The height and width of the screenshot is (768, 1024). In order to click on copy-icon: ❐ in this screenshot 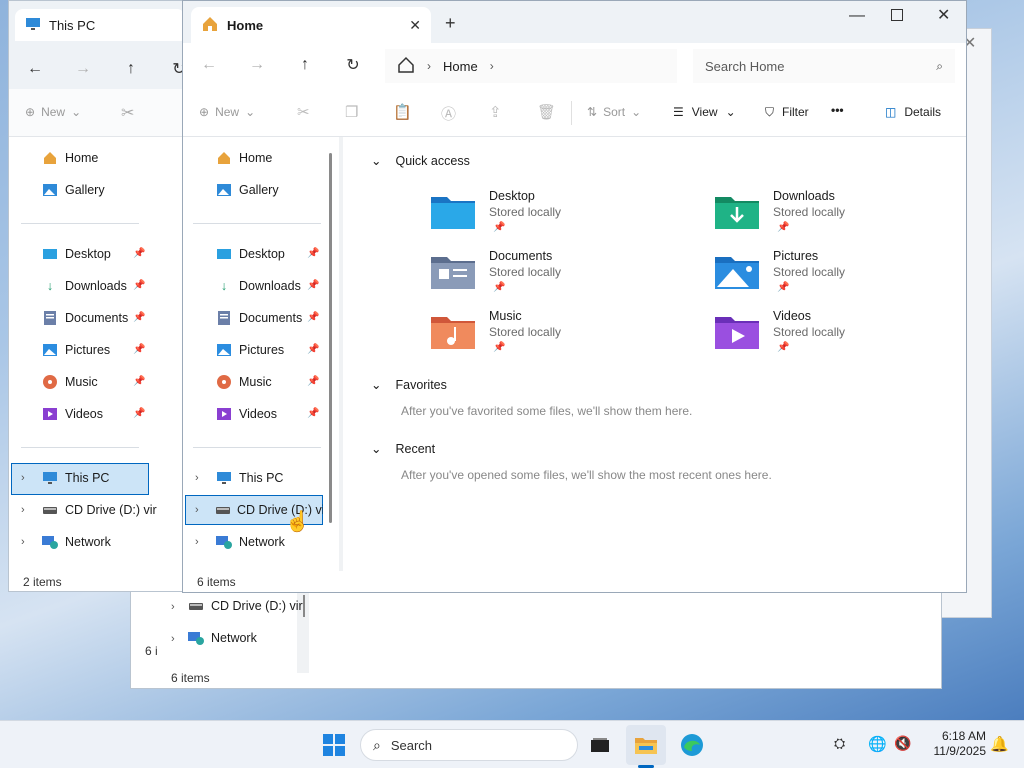, I will do `click(351, 112)`.